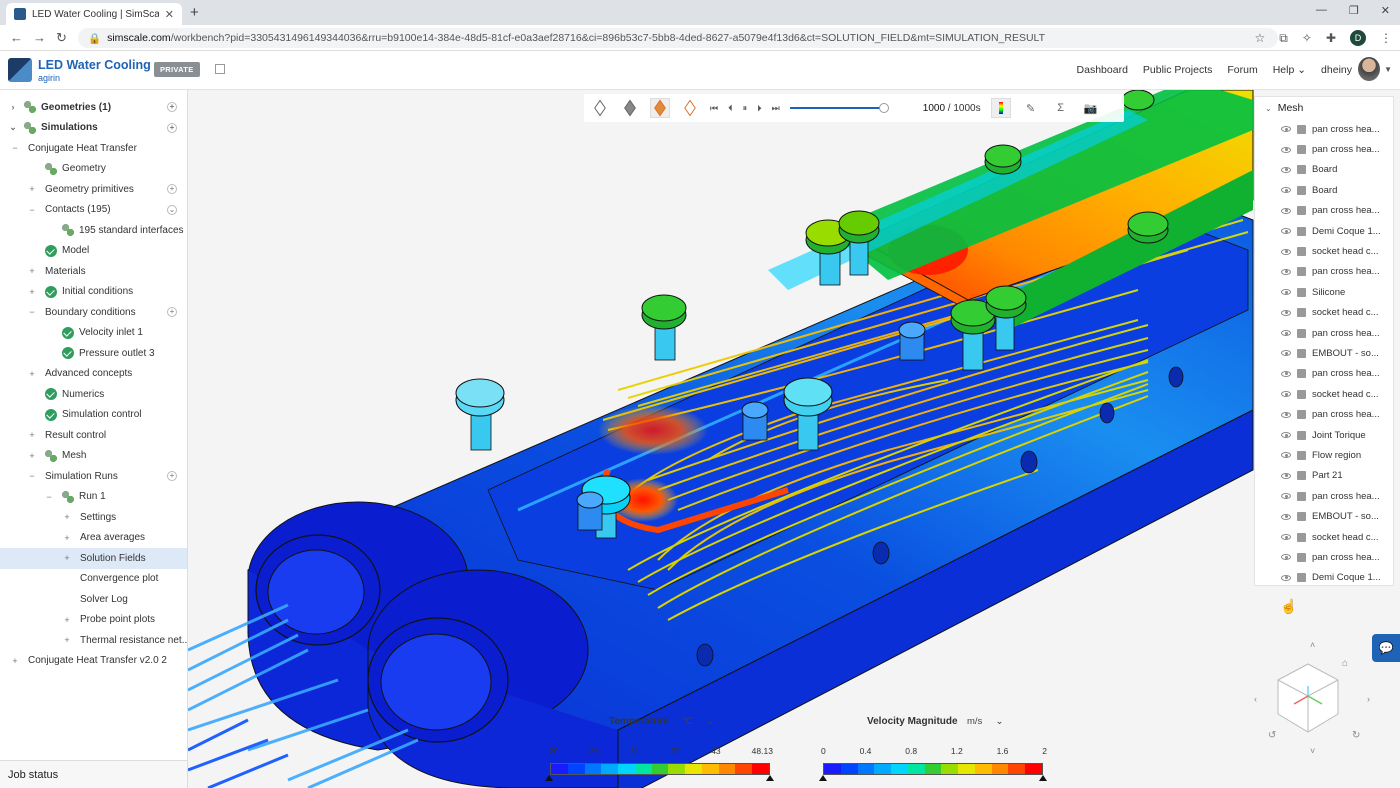 The image size is (1400, 788). I want to click on mesh-part-row: Part 21, so click(1324, 476).